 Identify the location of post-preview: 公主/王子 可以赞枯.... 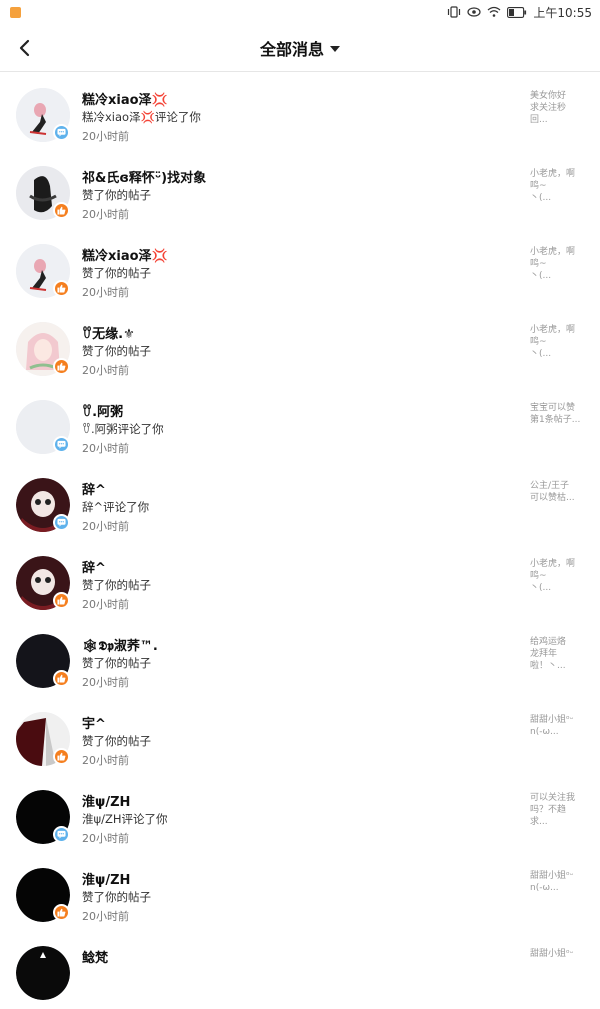
(558, 499).